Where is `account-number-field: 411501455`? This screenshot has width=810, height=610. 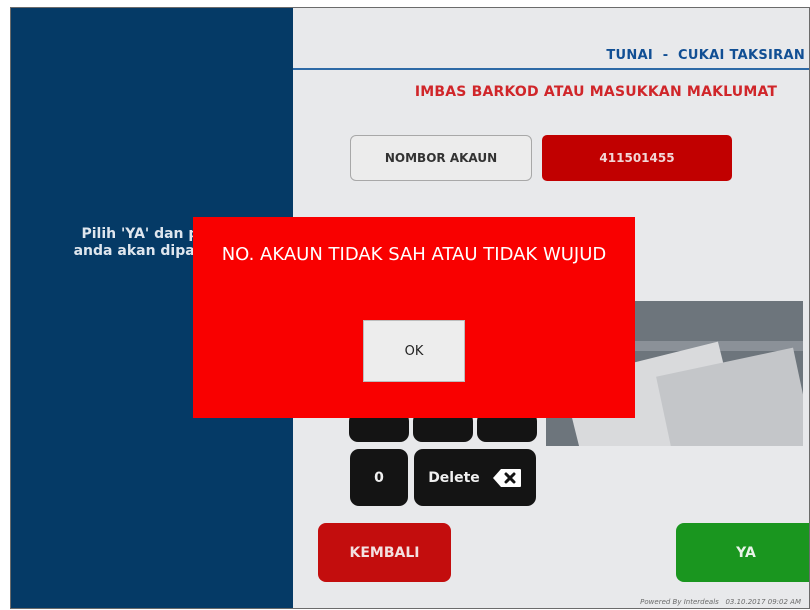
account-number-field: 411501455 is located at coordinates (637, 158).